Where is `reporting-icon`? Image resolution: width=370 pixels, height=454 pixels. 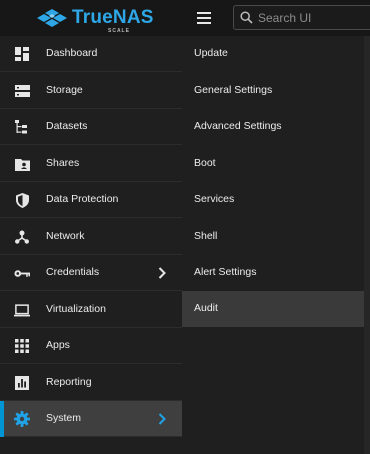 reporting-icon is located at coordinates (22, 383).